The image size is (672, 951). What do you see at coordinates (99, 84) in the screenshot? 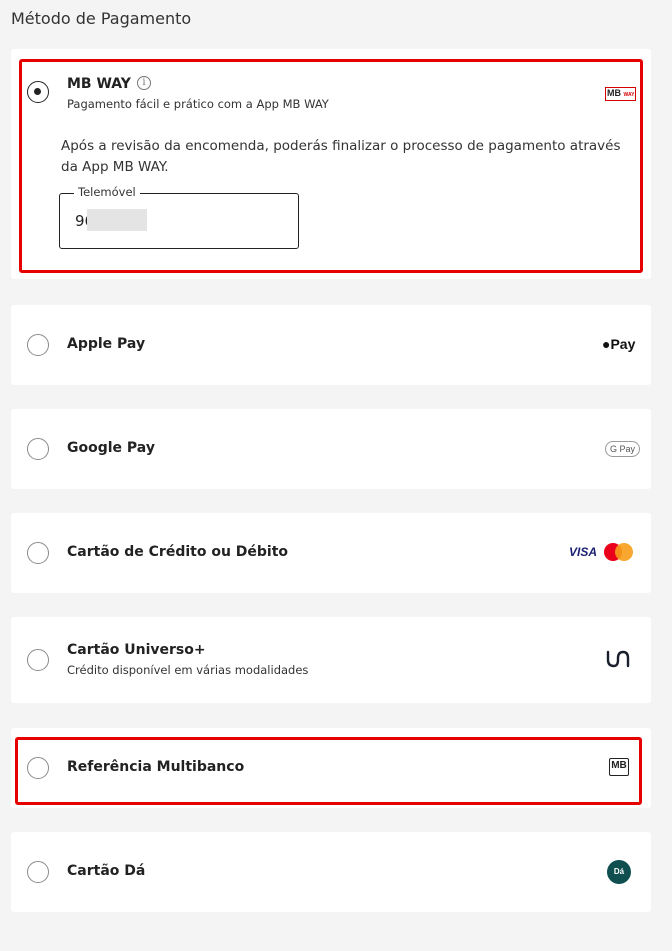
I see `option-label-mbway: MB WAY` at bounding box center [99, 84].